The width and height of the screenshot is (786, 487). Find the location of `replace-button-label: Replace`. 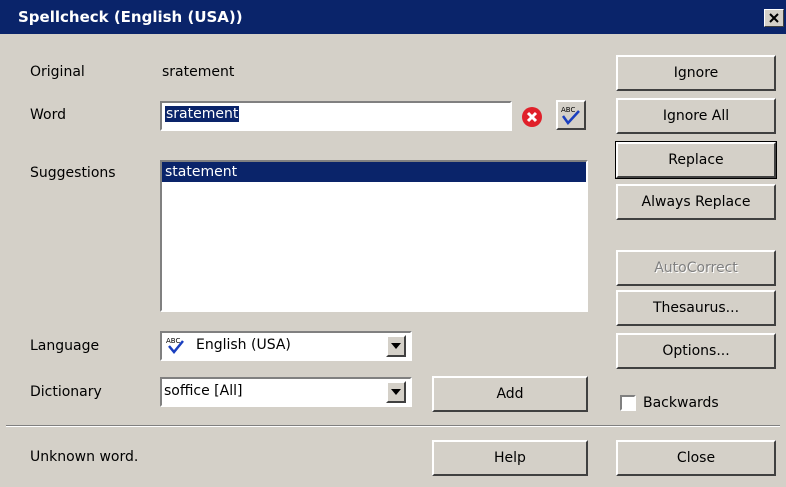

replace-button-label: Replace is located at coordinates (696, 160).